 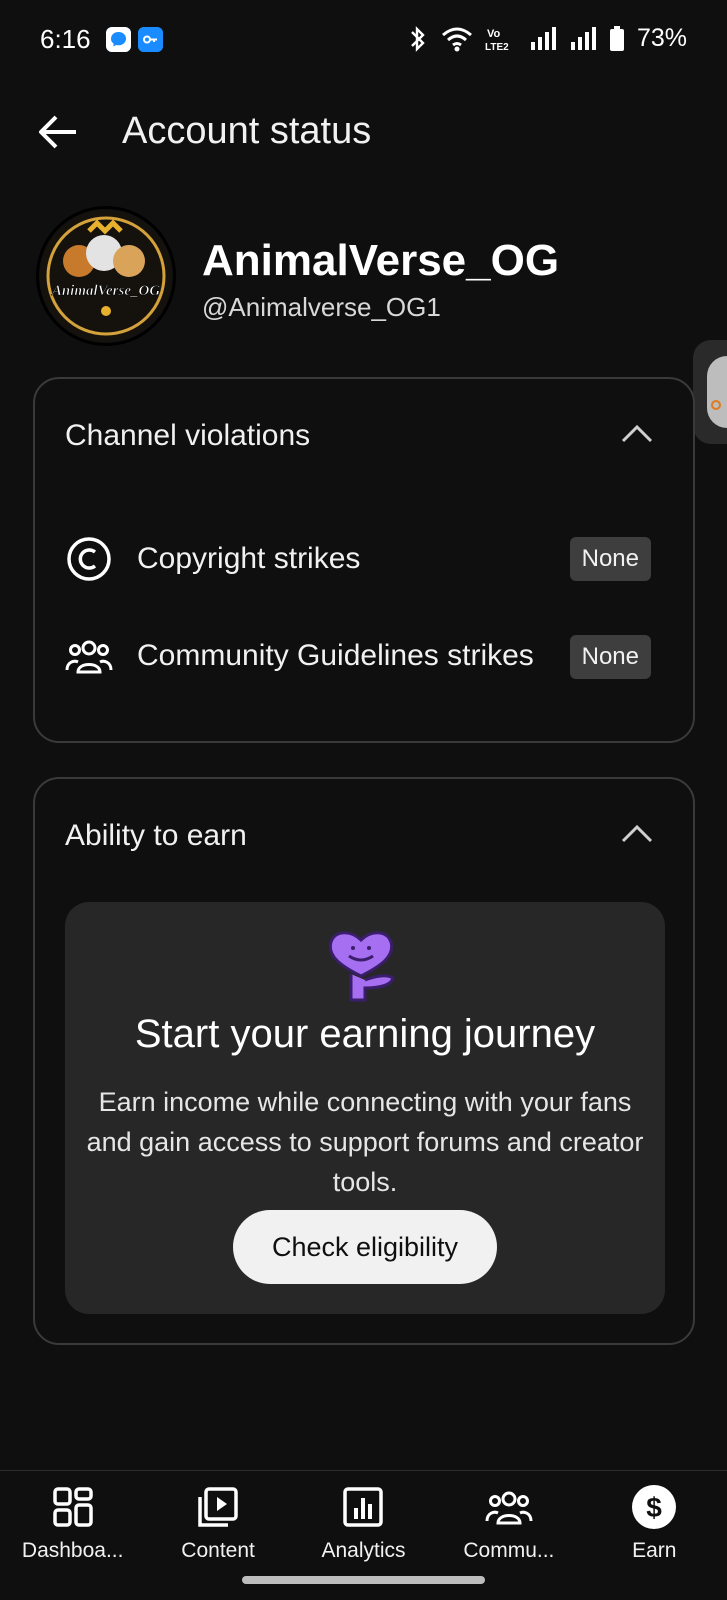 What do you see at coordinates (156, 835) in the screenshot?
I see `ability-to-earn-title: Ability to earn` at bounding box center [156, 835].